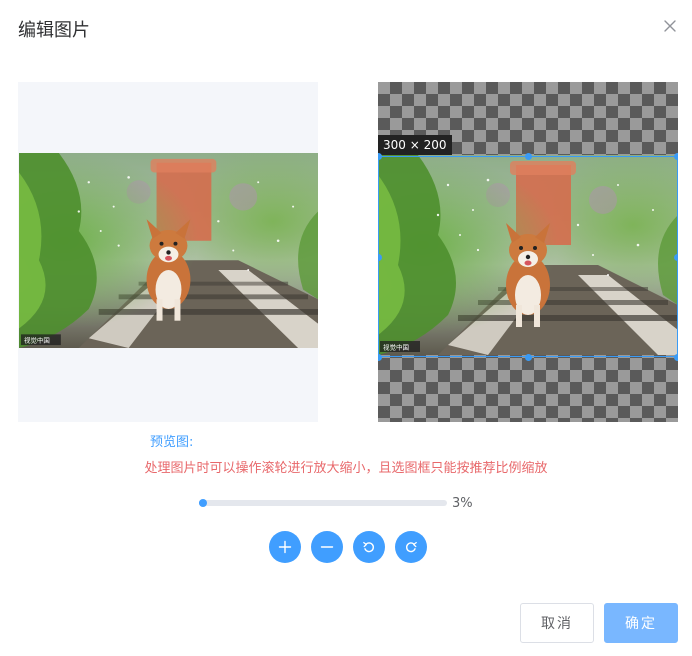 This screenshot has height=656, width=692. I want to click on crop-handle-bottom-right, so click(676, 357).